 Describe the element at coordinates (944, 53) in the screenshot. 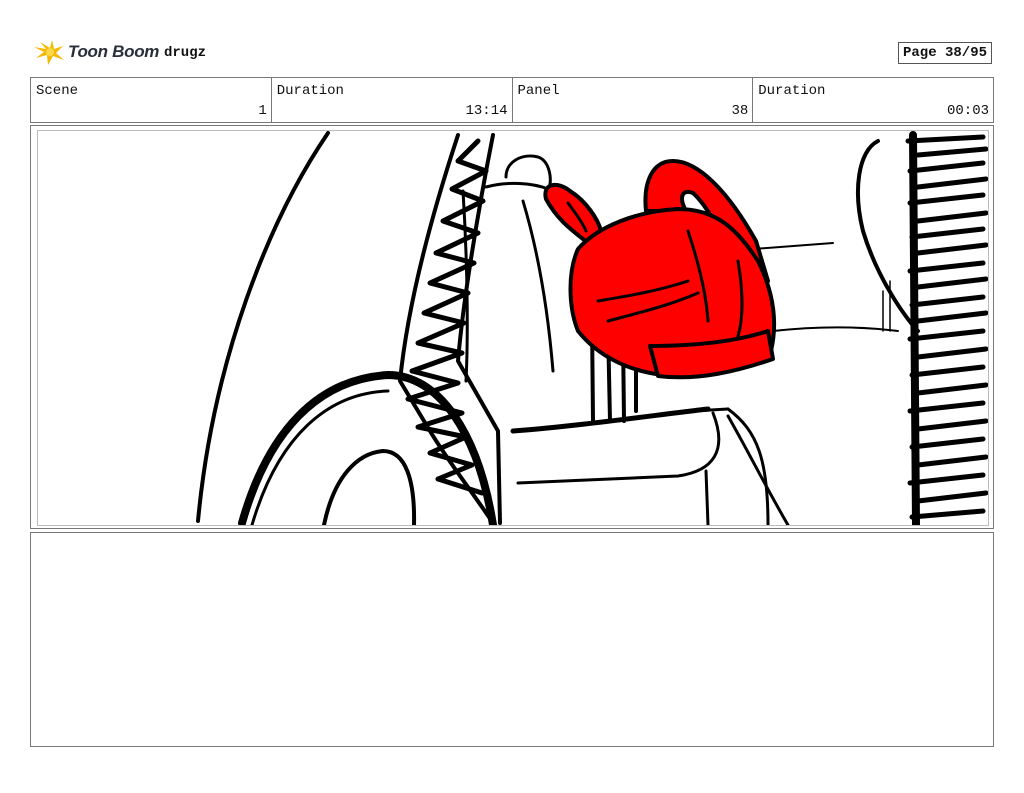

I see `page-number: Page 38/95` at that location.